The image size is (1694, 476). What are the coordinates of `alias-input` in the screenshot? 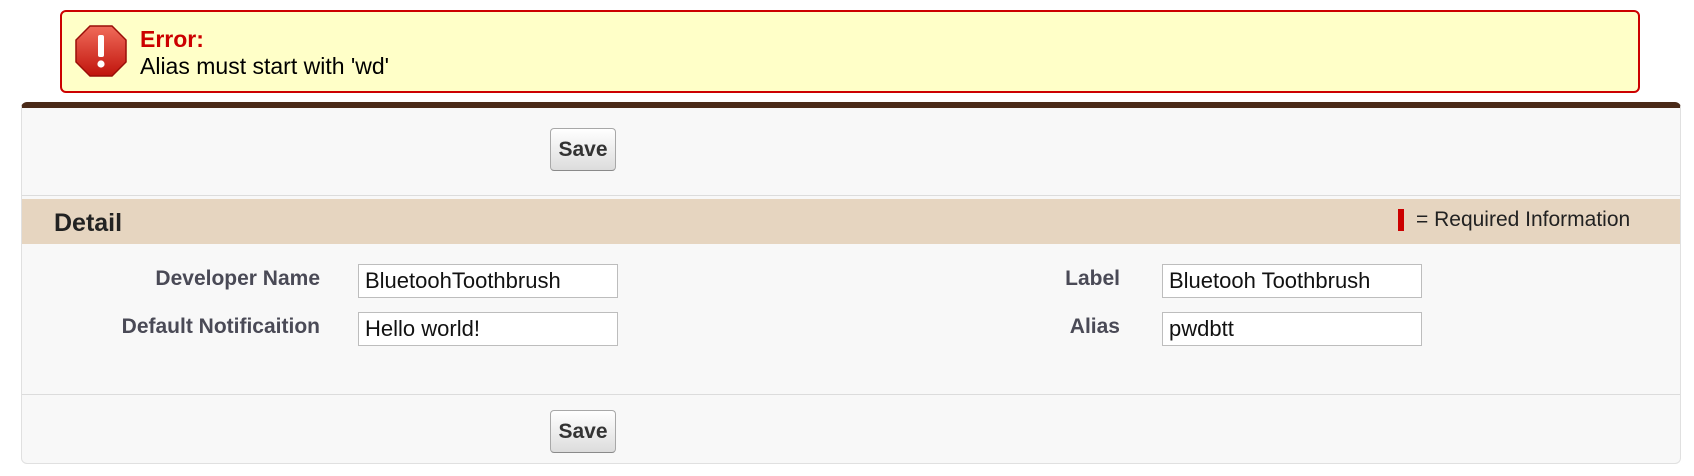 It's located at (1292, 329).